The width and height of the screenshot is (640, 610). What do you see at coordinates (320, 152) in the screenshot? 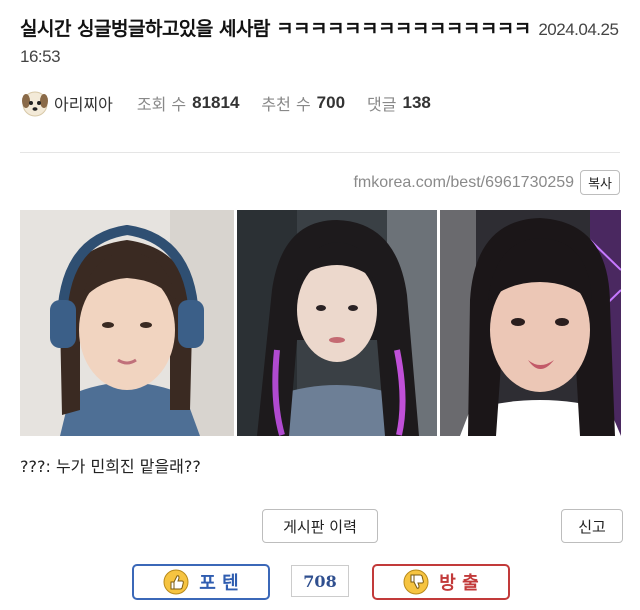
I see `divider` at bounding box center [320, 152].